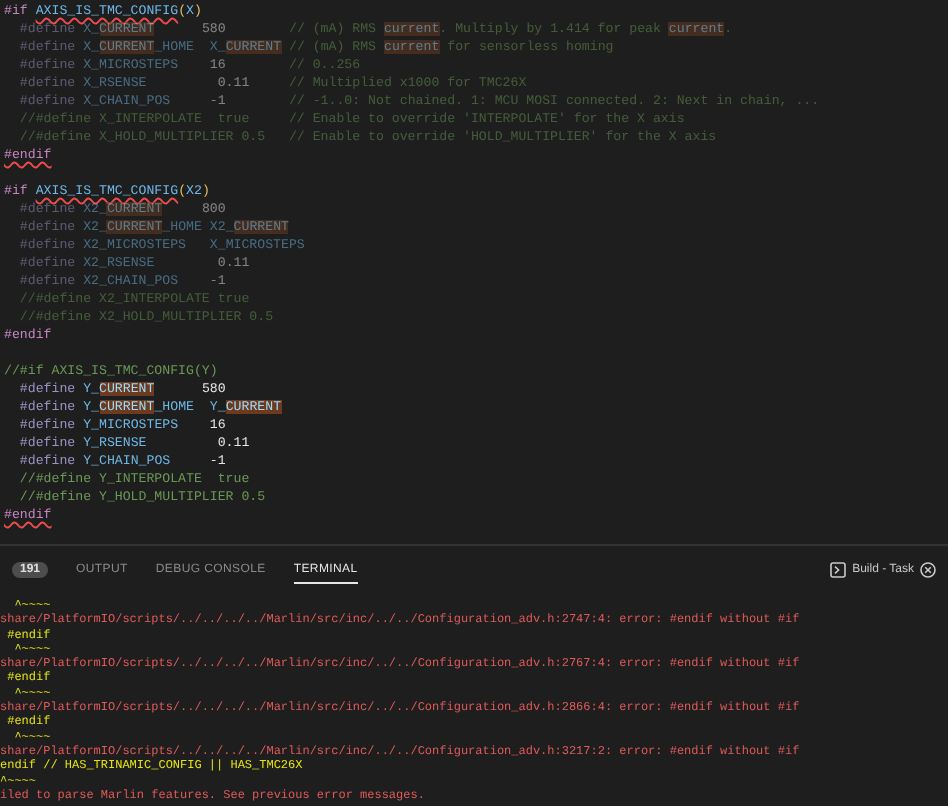 The image size is (948, 806). Describe the element at coordinates (928, 570) in the screenshot. I see `close-icon` at that location.